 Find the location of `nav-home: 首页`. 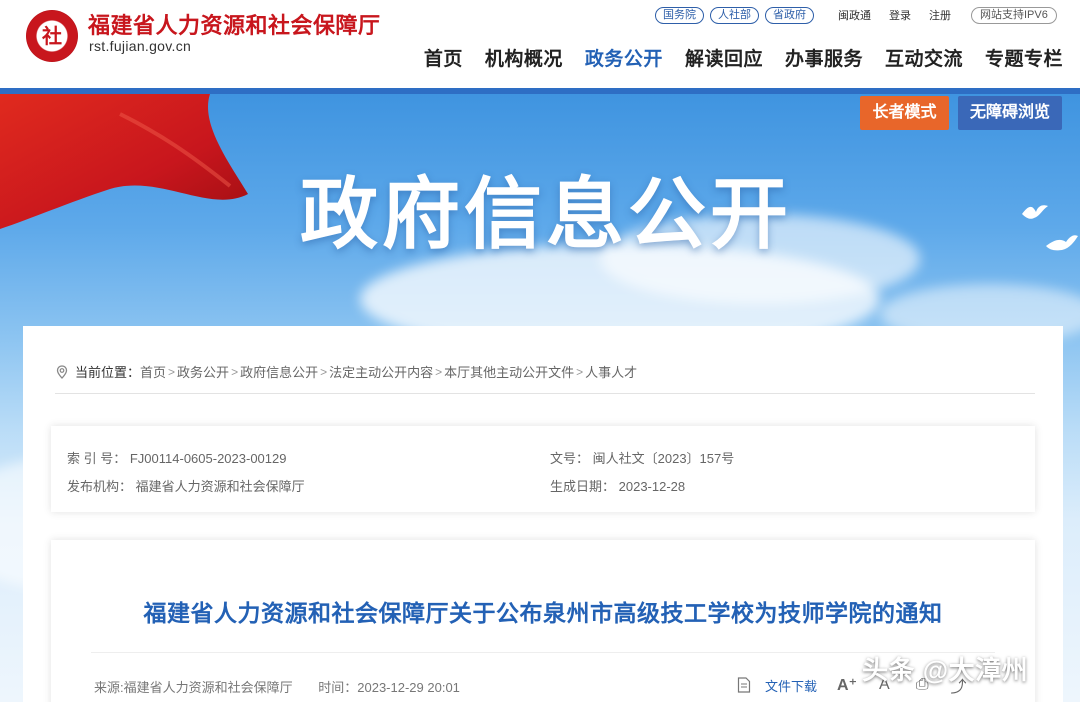

nav-home: 首页 is located at coordinates (443, 57).